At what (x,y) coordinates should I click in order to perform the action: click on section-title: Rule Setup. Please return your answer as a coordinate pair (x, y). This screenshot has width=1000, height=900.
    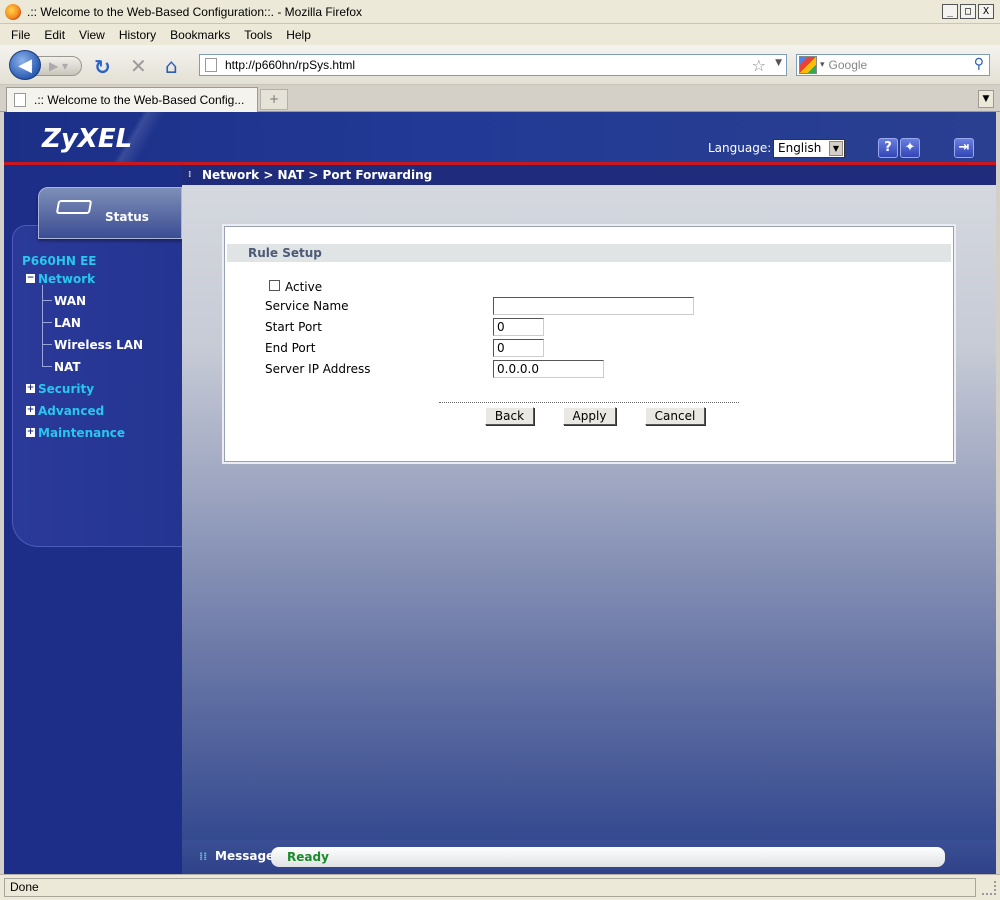
    Looking at the image, I should click on (589, 253).